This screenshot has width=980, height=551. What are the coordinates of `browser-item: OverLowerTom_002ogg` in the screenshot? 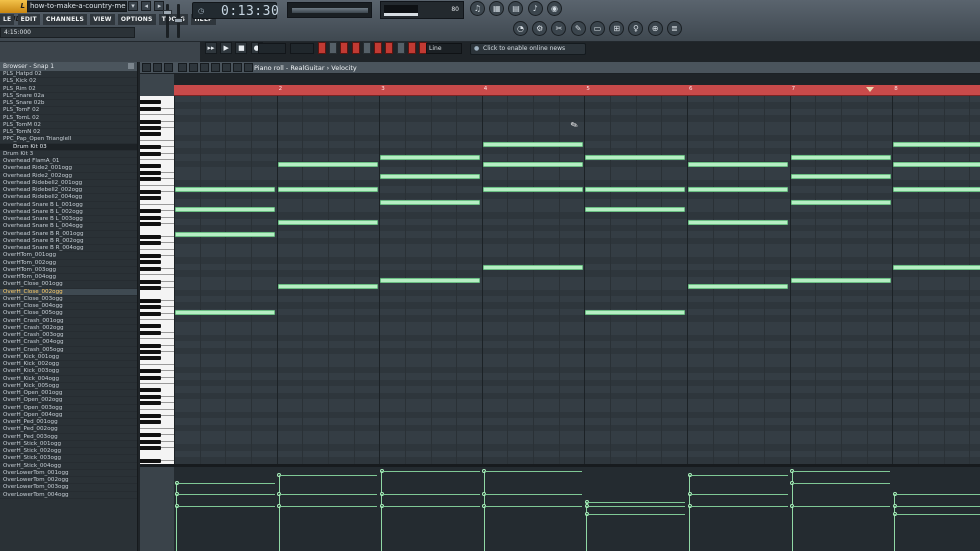 It's located at (68, 481).